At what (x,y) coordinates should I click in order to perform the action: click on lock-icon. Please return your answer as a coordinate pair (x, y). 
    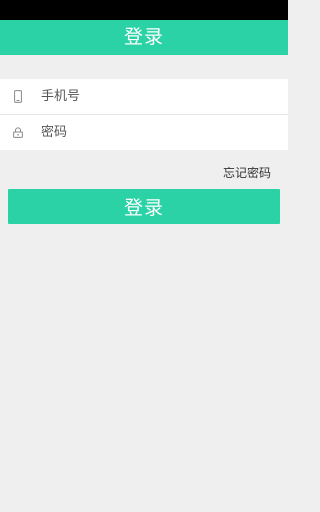
    Looking at the image, I should click on (18, 133).